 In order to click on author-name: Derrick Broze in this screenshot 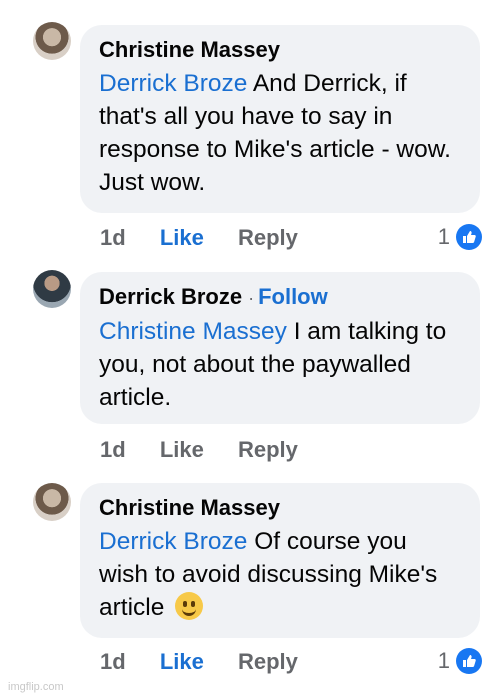, I will do `click(170, 296)`.